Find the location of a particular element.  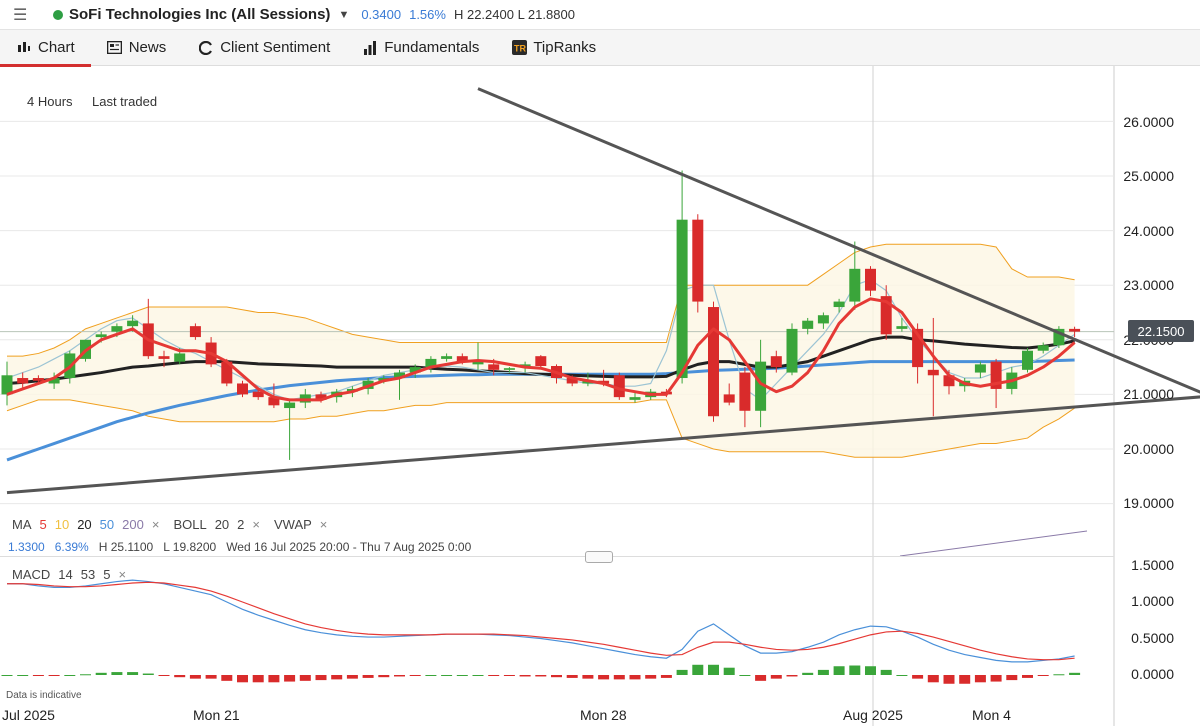

tab-label: Client Sentiment is located at coordinates (275, 47).